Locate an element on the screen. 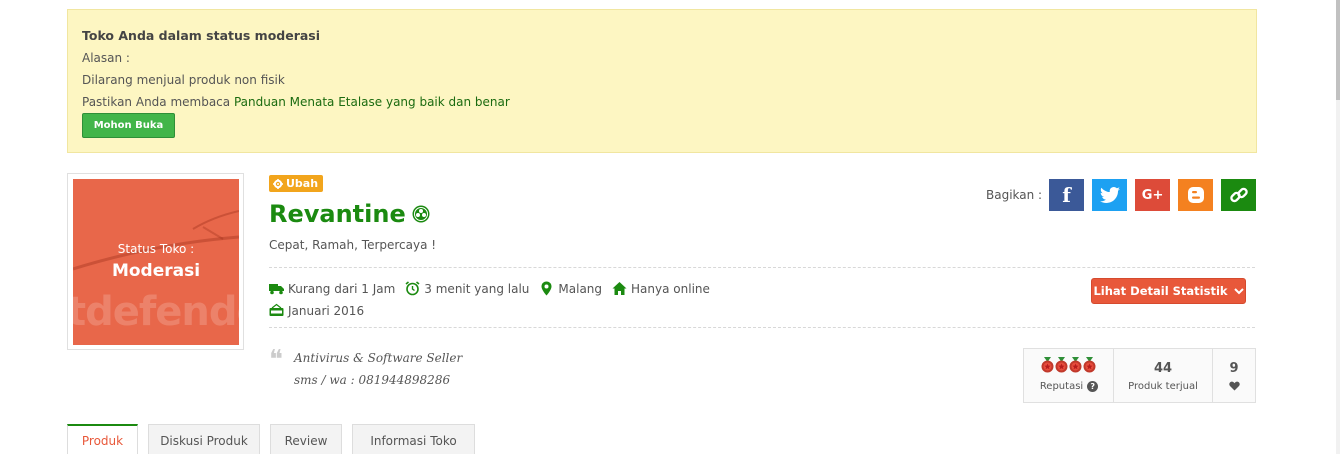  shop-tagline: Cepat, Ramah, Terpercaya ! is located at coordinates (353, 245).